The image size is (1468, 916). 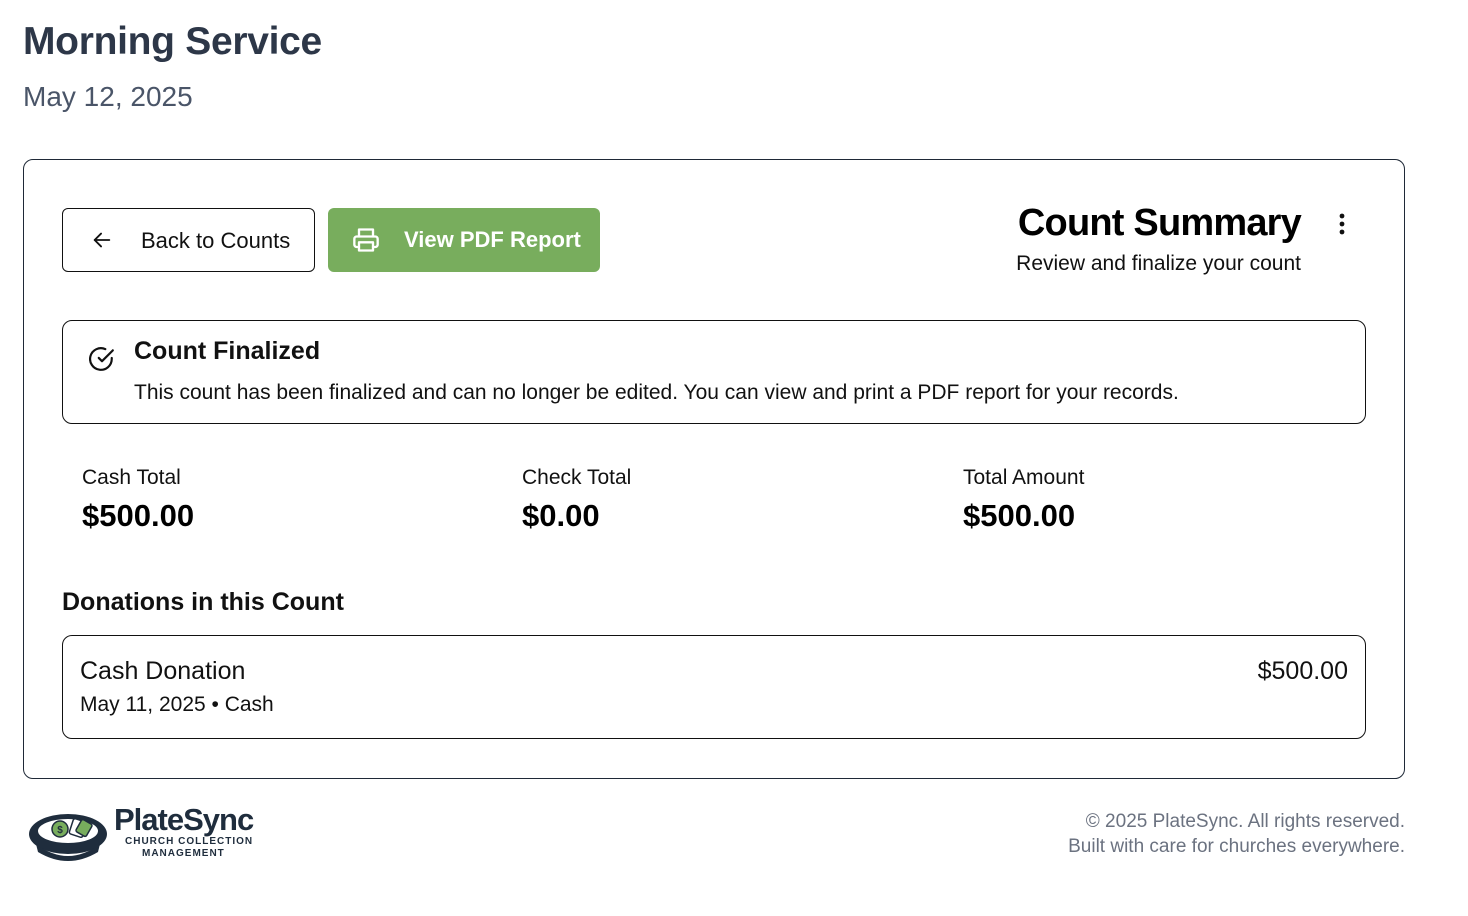 What do you see at coordinates (203, 602) in the screenshot?
I see `donations-heading: Donations in this Count` at bounding box center [203, 602].